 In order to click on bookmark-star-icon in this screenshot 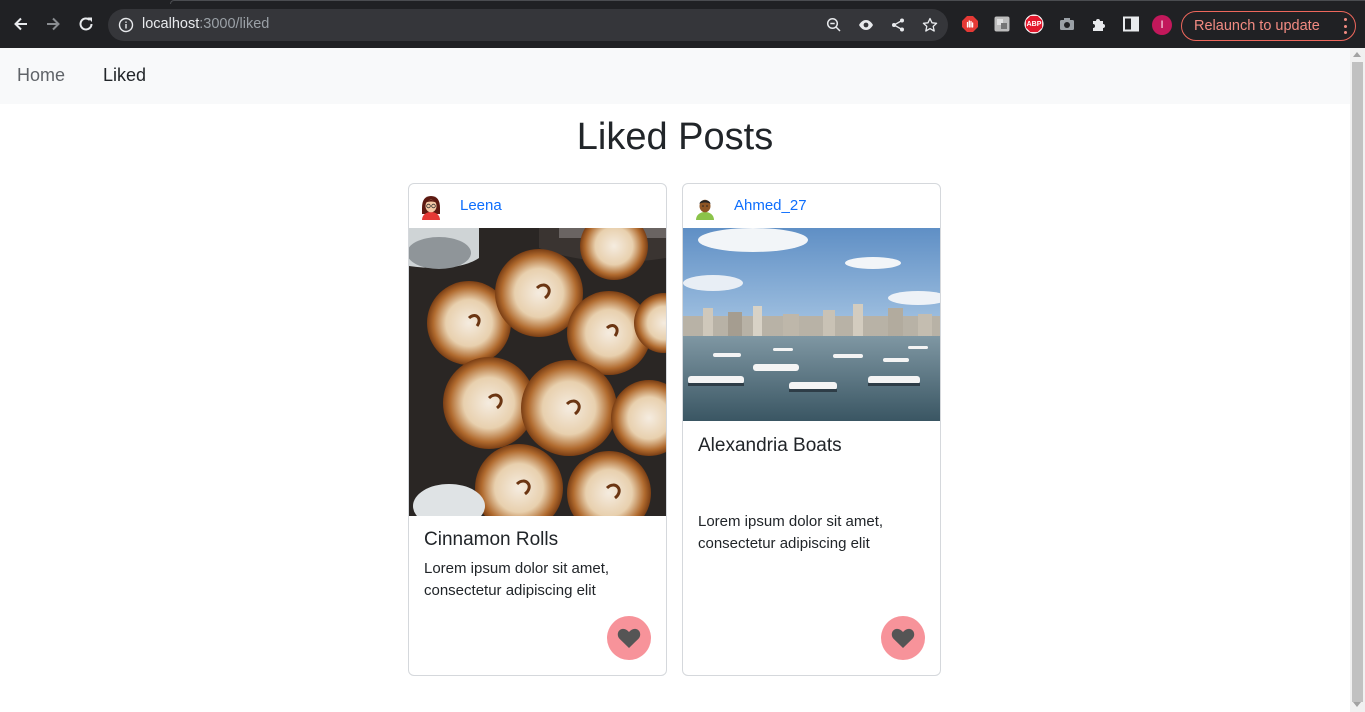, I will do `click(930, 25)`.